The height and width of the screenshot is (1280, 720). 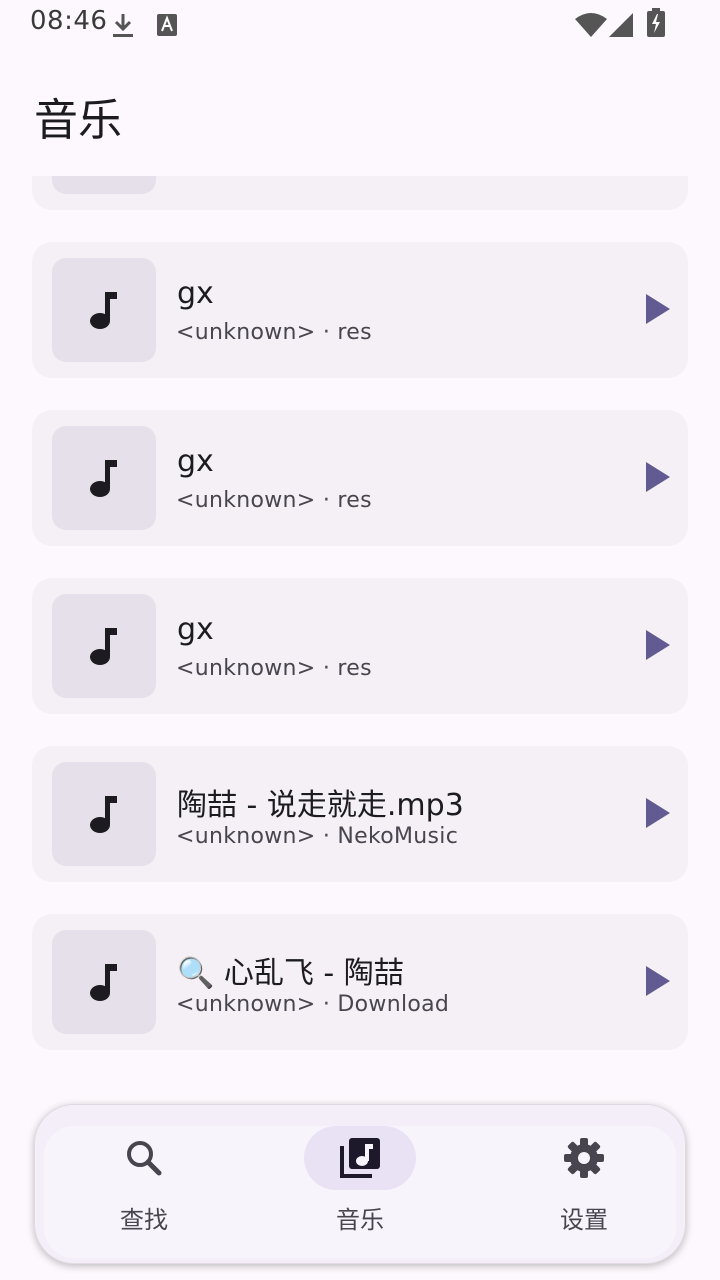 What do you see at coordinates (144, 1220) in the screenshot?
I see `nav-label: 查找` at bounding box center [144, 1220].